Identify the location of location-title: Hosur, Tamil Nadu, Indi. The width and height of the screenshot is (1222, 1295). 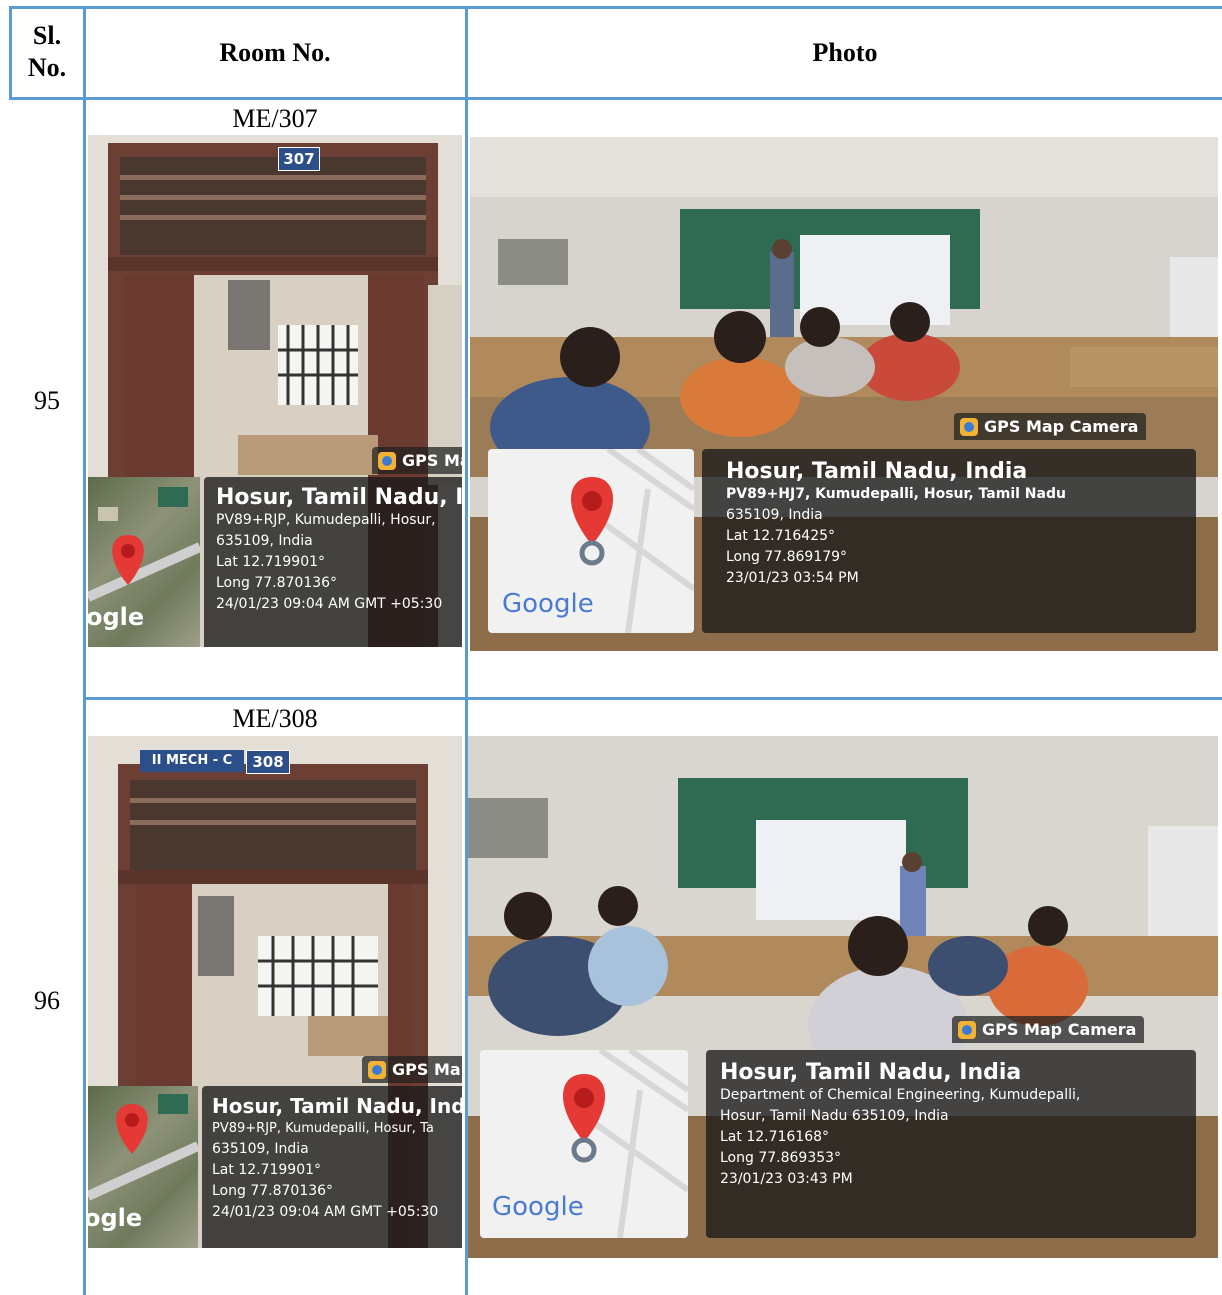
(339, 497).